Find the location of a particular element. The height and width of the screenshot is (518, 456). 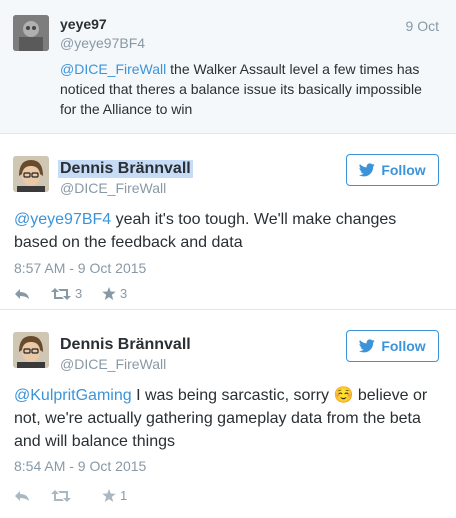

author-handle: @yeye97BF4 is located at coordinates (102, 43).